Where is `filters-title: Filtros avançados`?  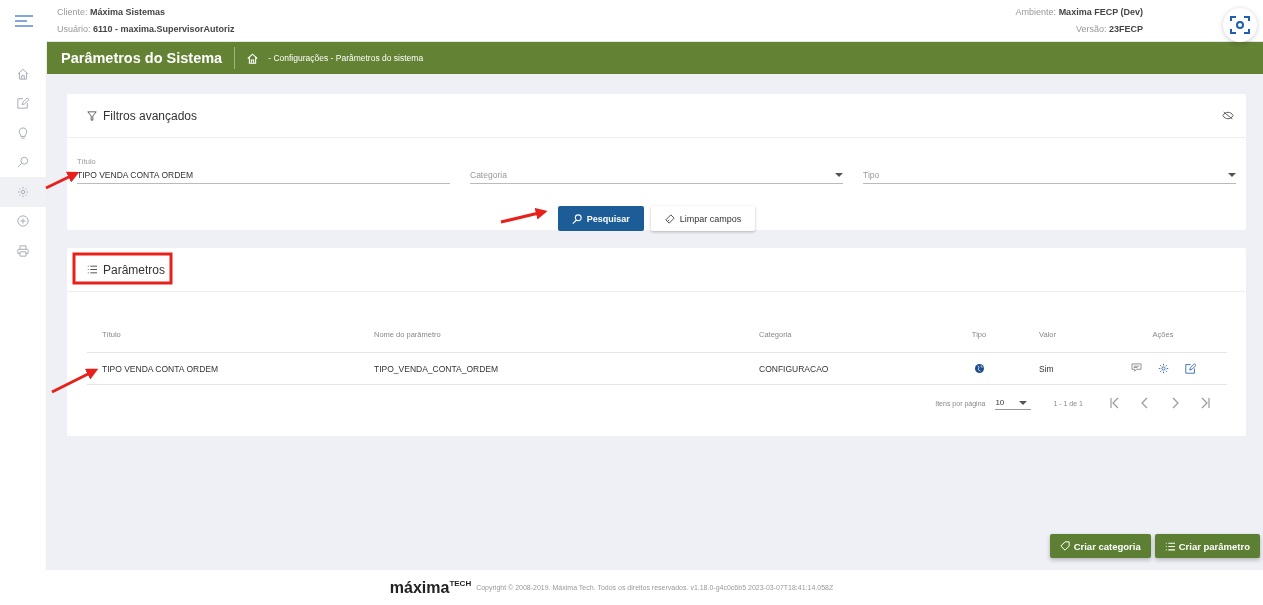
filters-title: Filtros avançados is located at coordinates (150, 115).